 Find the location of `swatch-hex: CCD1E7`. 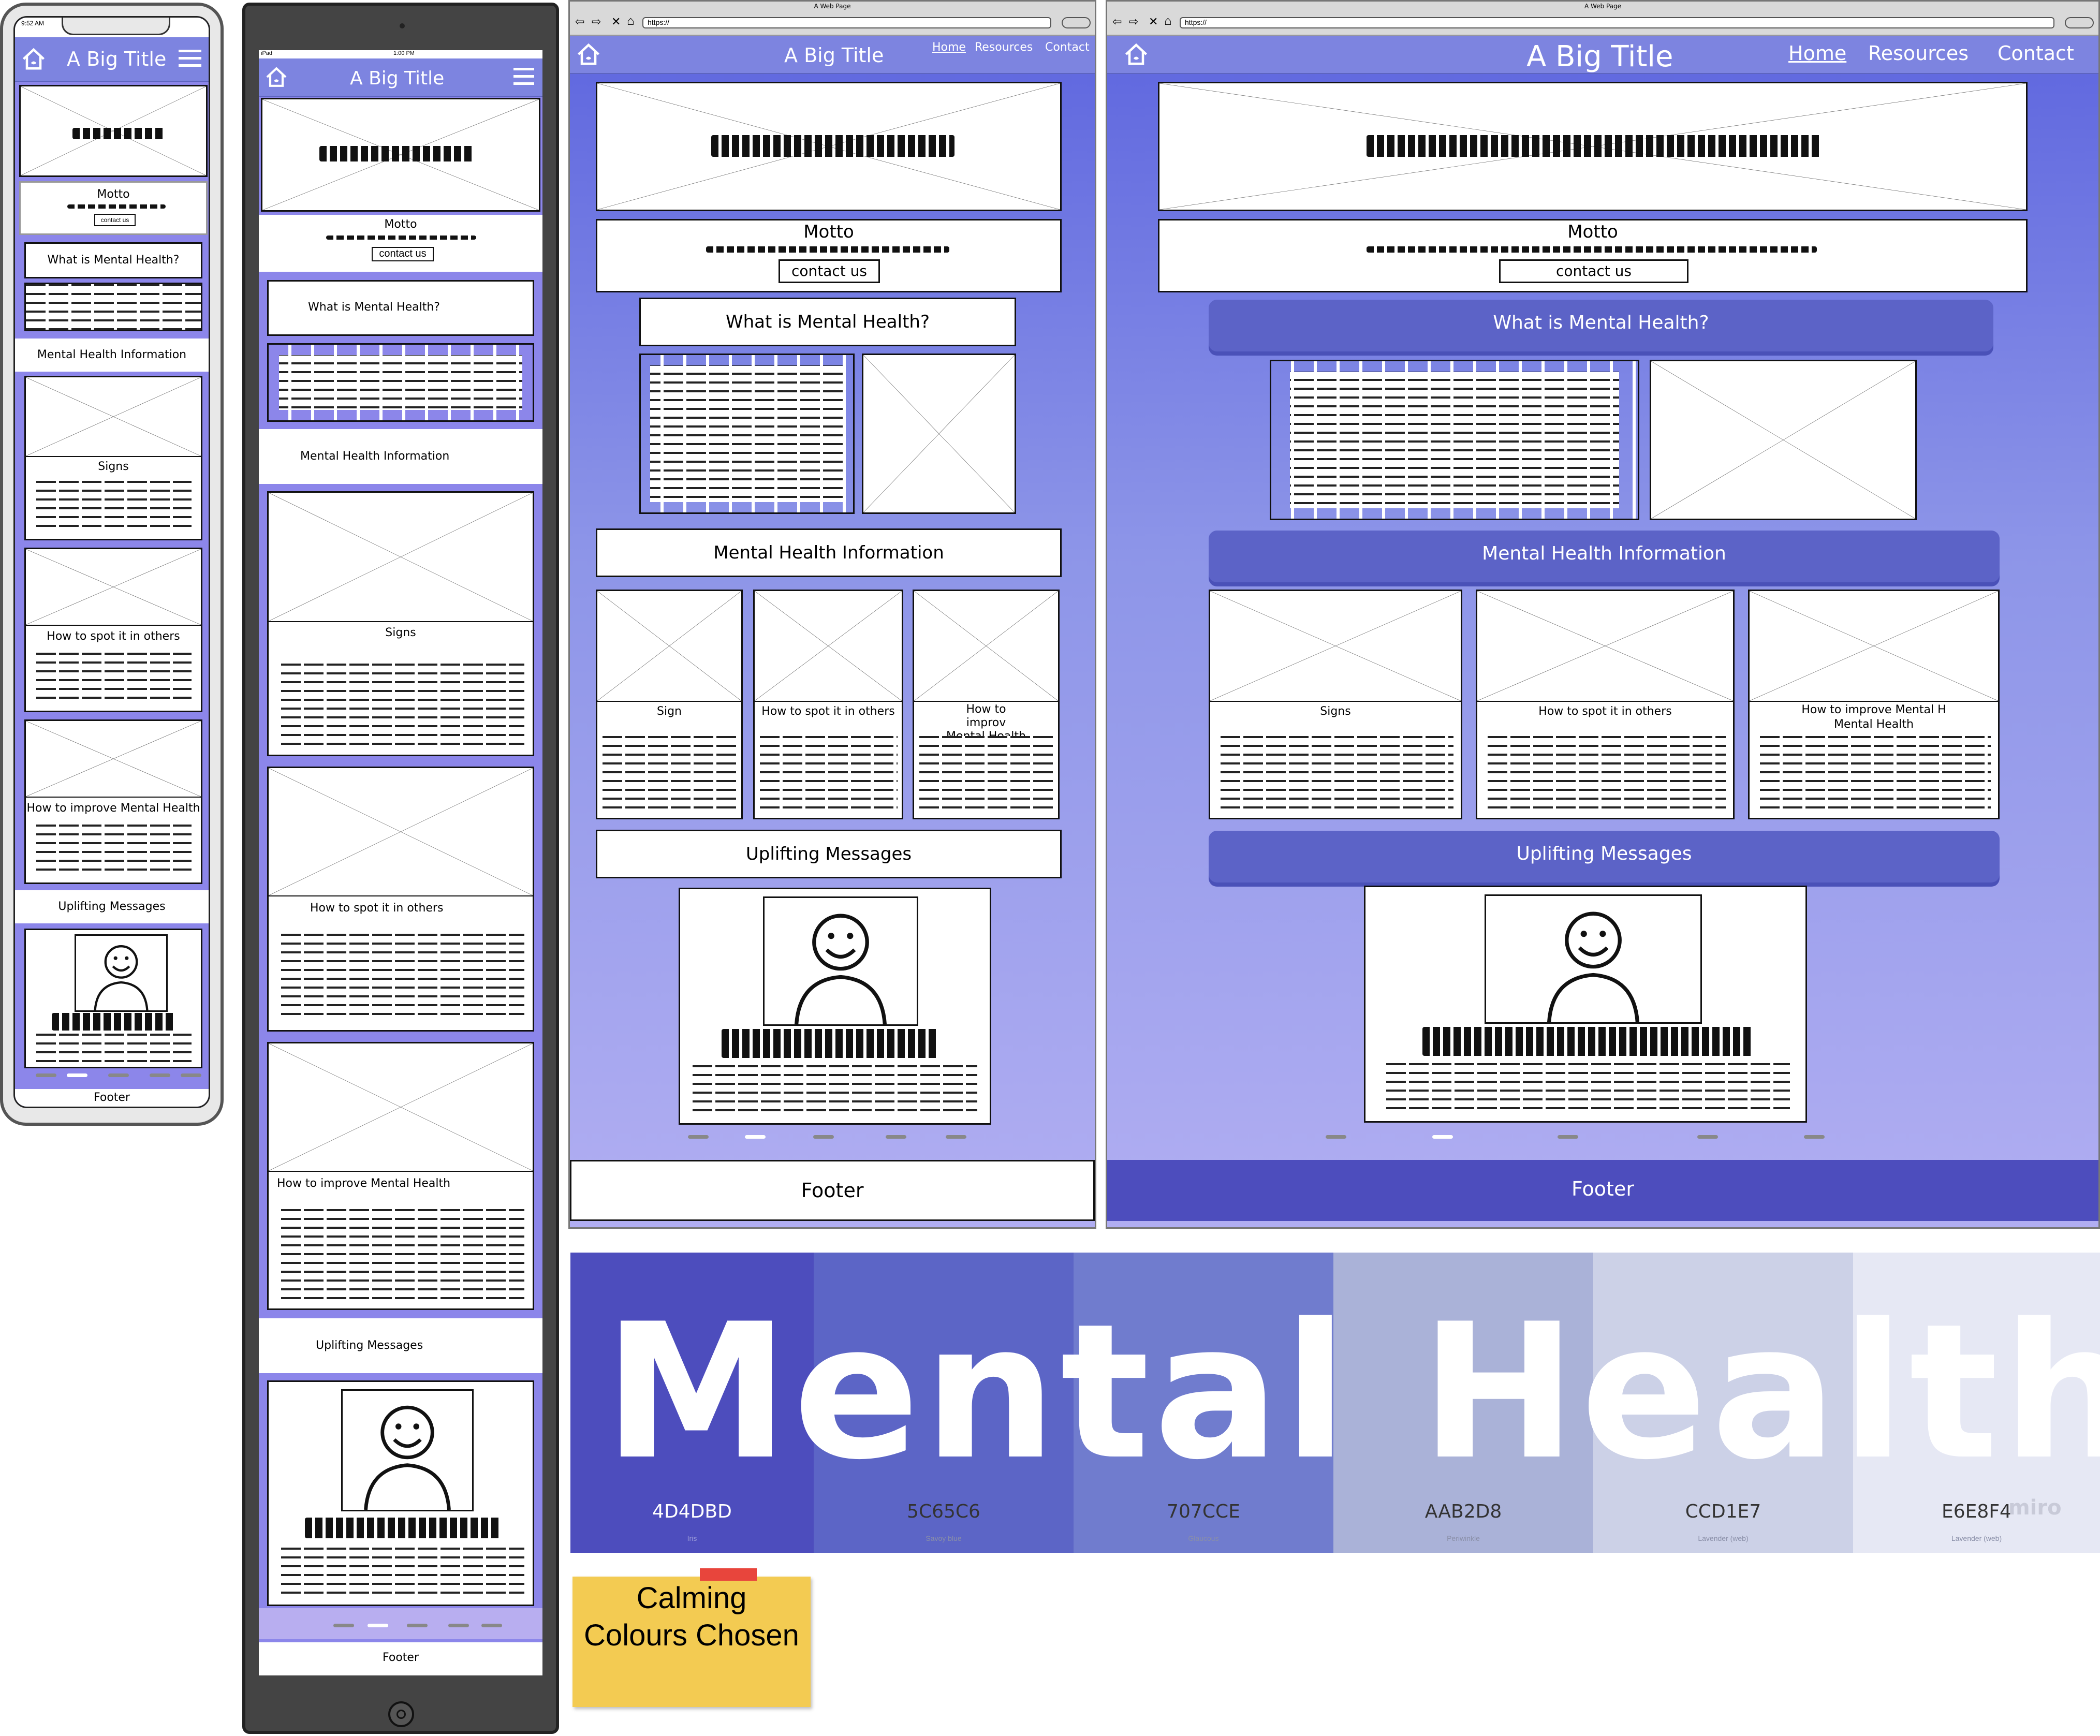

swatch-hex: CCD1E7 is located at coordinates (1723, 1511).